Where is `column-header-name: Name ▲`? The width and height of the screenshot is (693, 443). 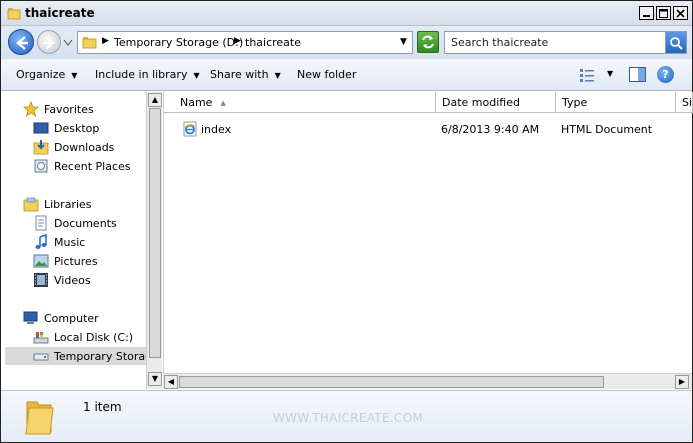
column-header-name: Name ▲ is located at coordinates (305, 102).